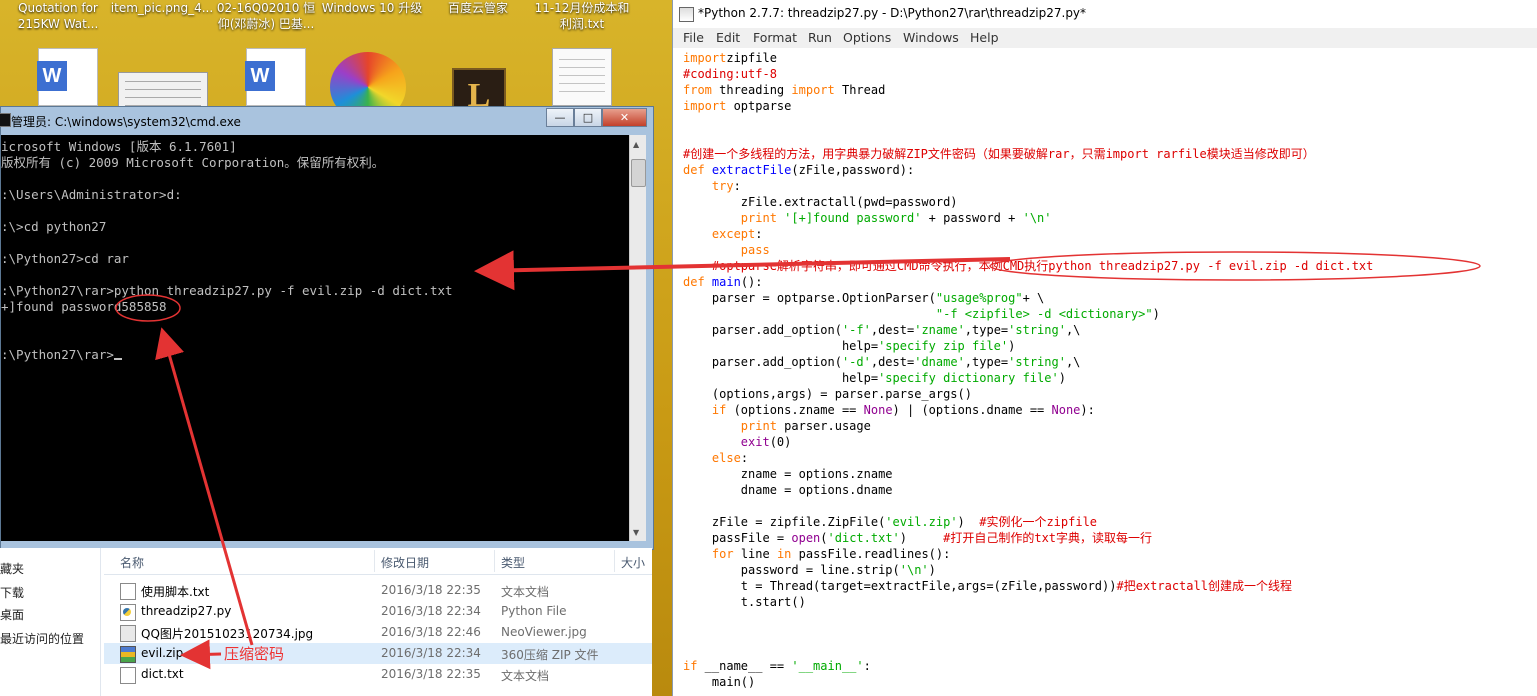  I want to click on menu-windows: Windows, so click(931, 37).